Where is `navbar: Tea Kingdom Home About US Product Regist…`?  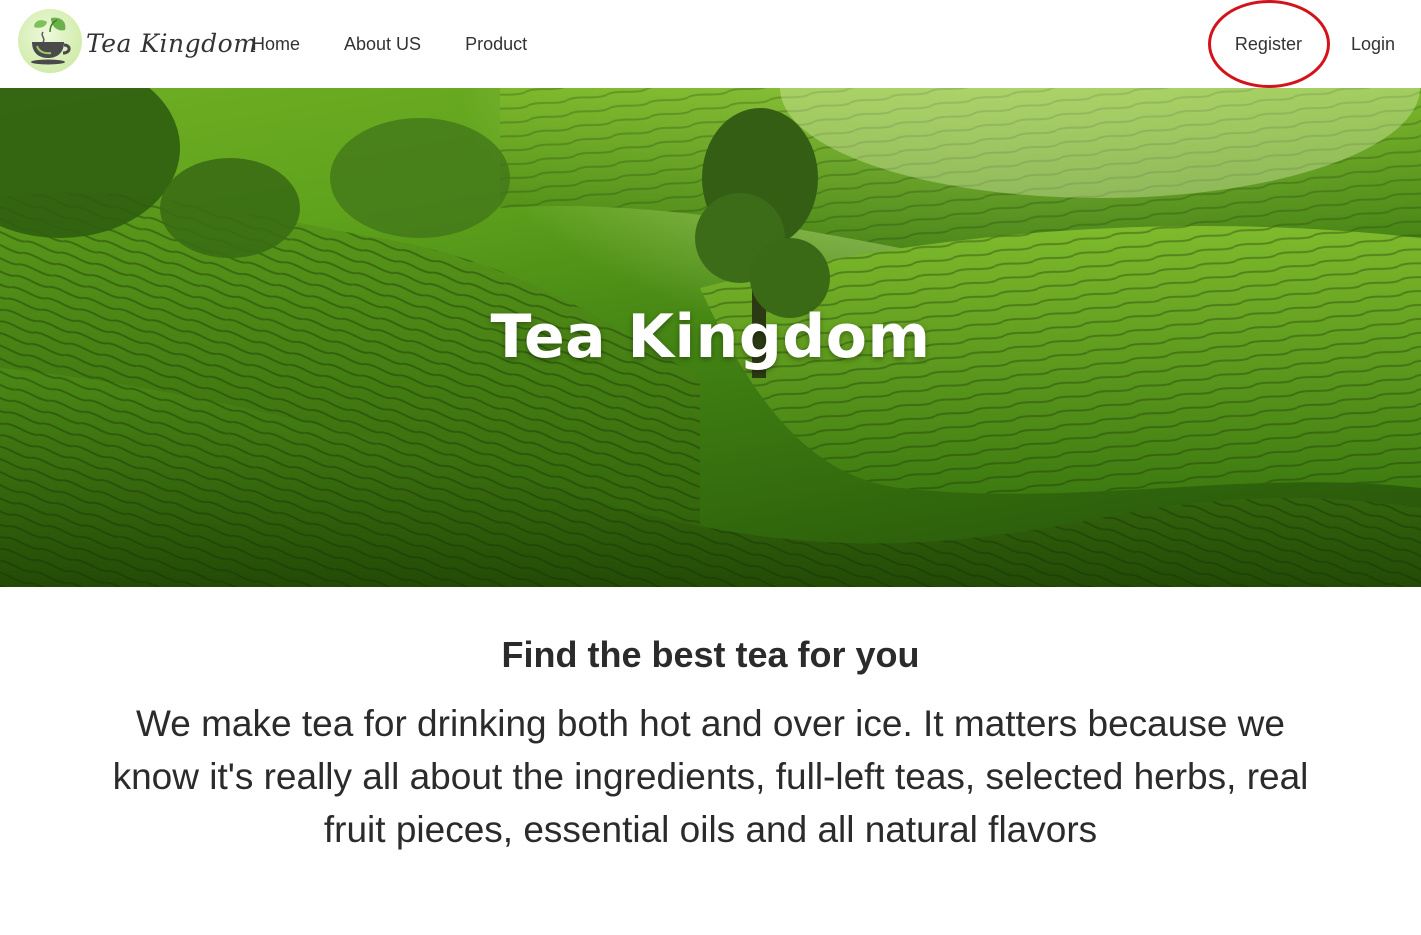
navbar: Tea Kingdom Home About US Product Regist… is located at coordinates (710, 44).